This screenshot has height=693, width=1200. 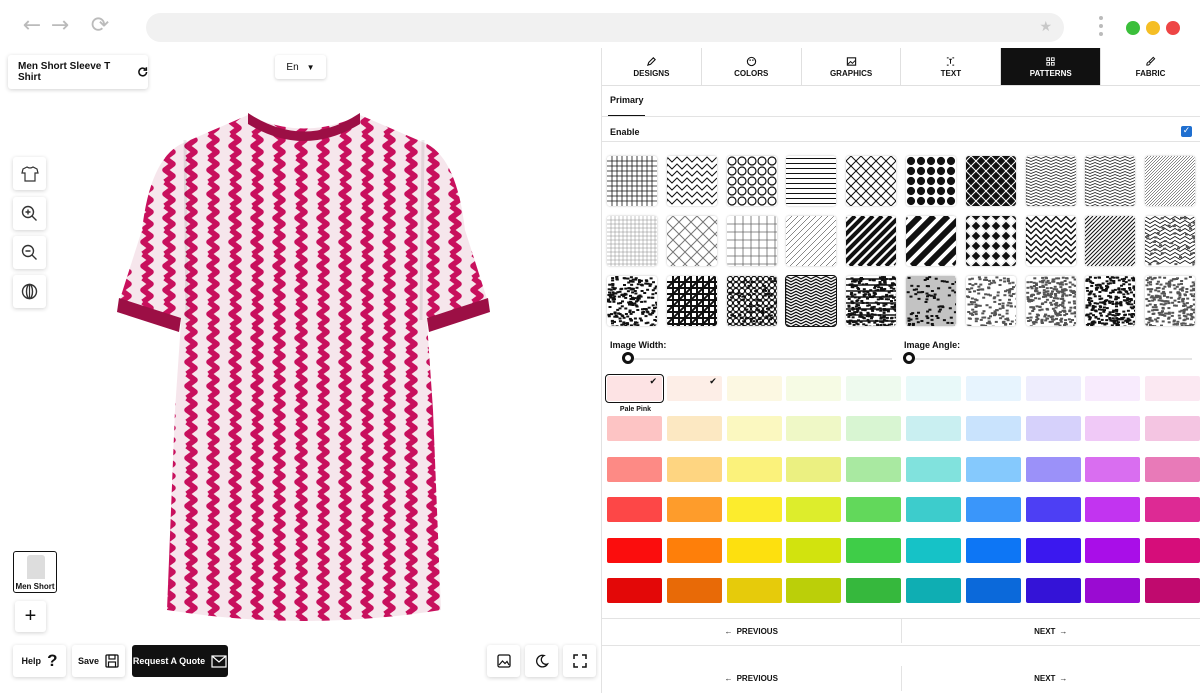 I want to click on tab-fabric: FABRIC, so click(x=1150, y=66).